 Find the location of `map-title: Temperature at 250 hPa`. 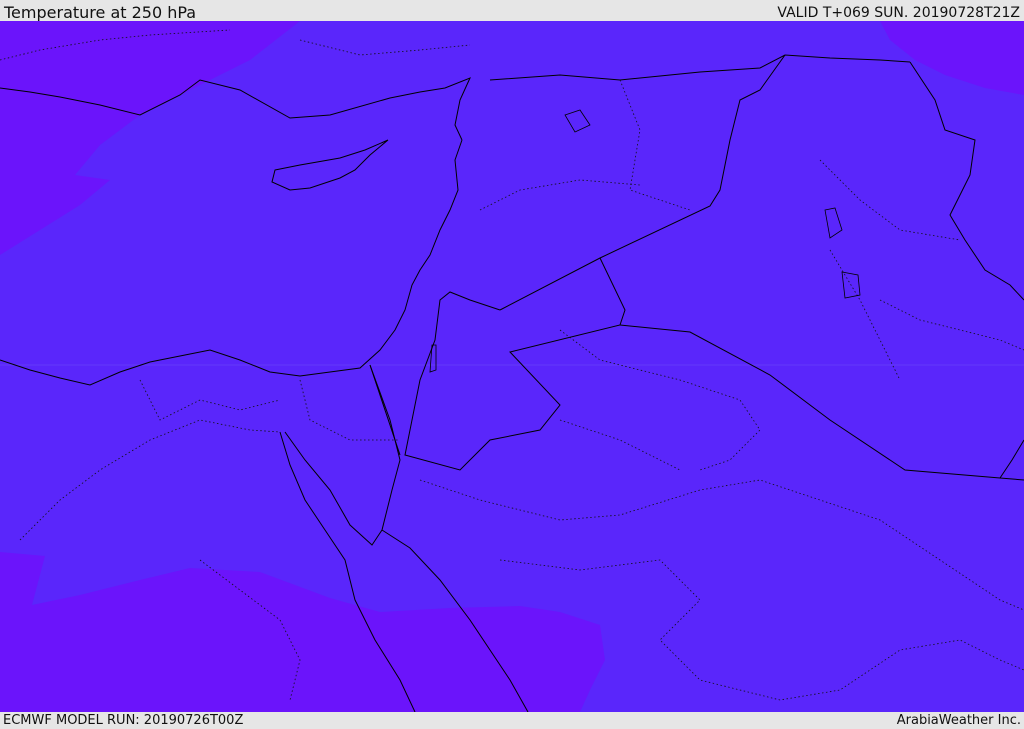

map-title: Temperature at 250 hPa is located at coordinates (100, 12).